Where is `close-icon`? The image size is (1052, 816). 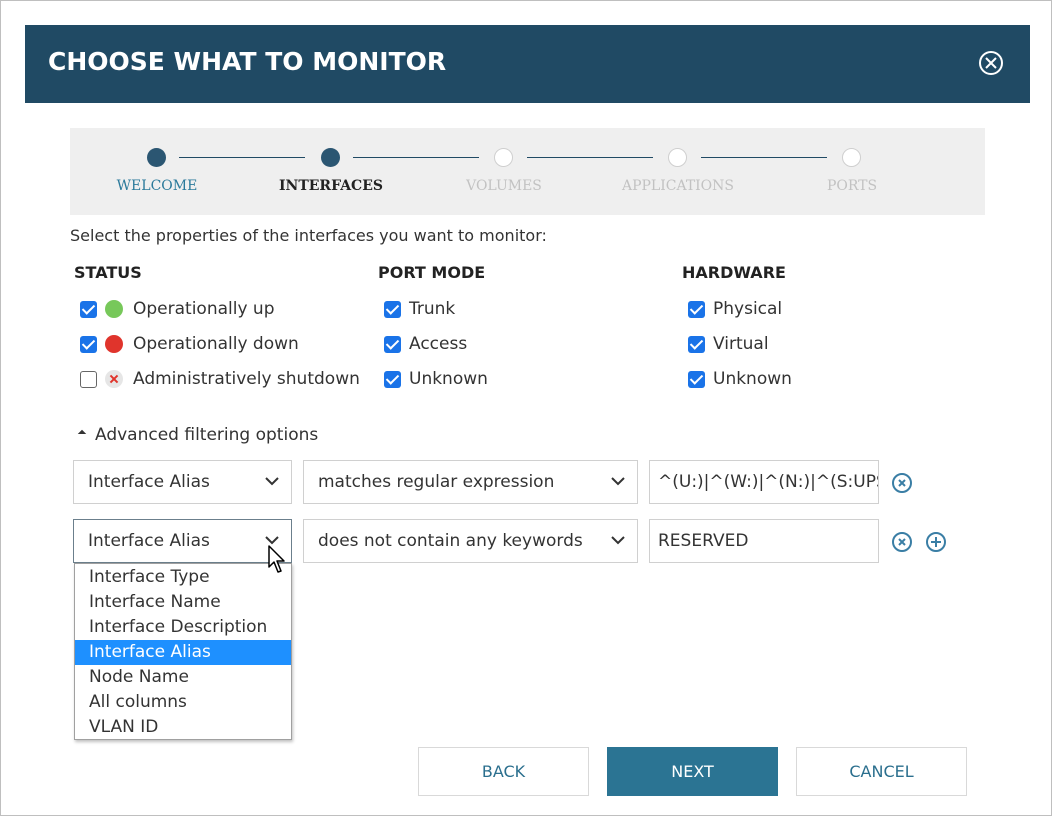 close-icon is located at coordinates (991, 63).